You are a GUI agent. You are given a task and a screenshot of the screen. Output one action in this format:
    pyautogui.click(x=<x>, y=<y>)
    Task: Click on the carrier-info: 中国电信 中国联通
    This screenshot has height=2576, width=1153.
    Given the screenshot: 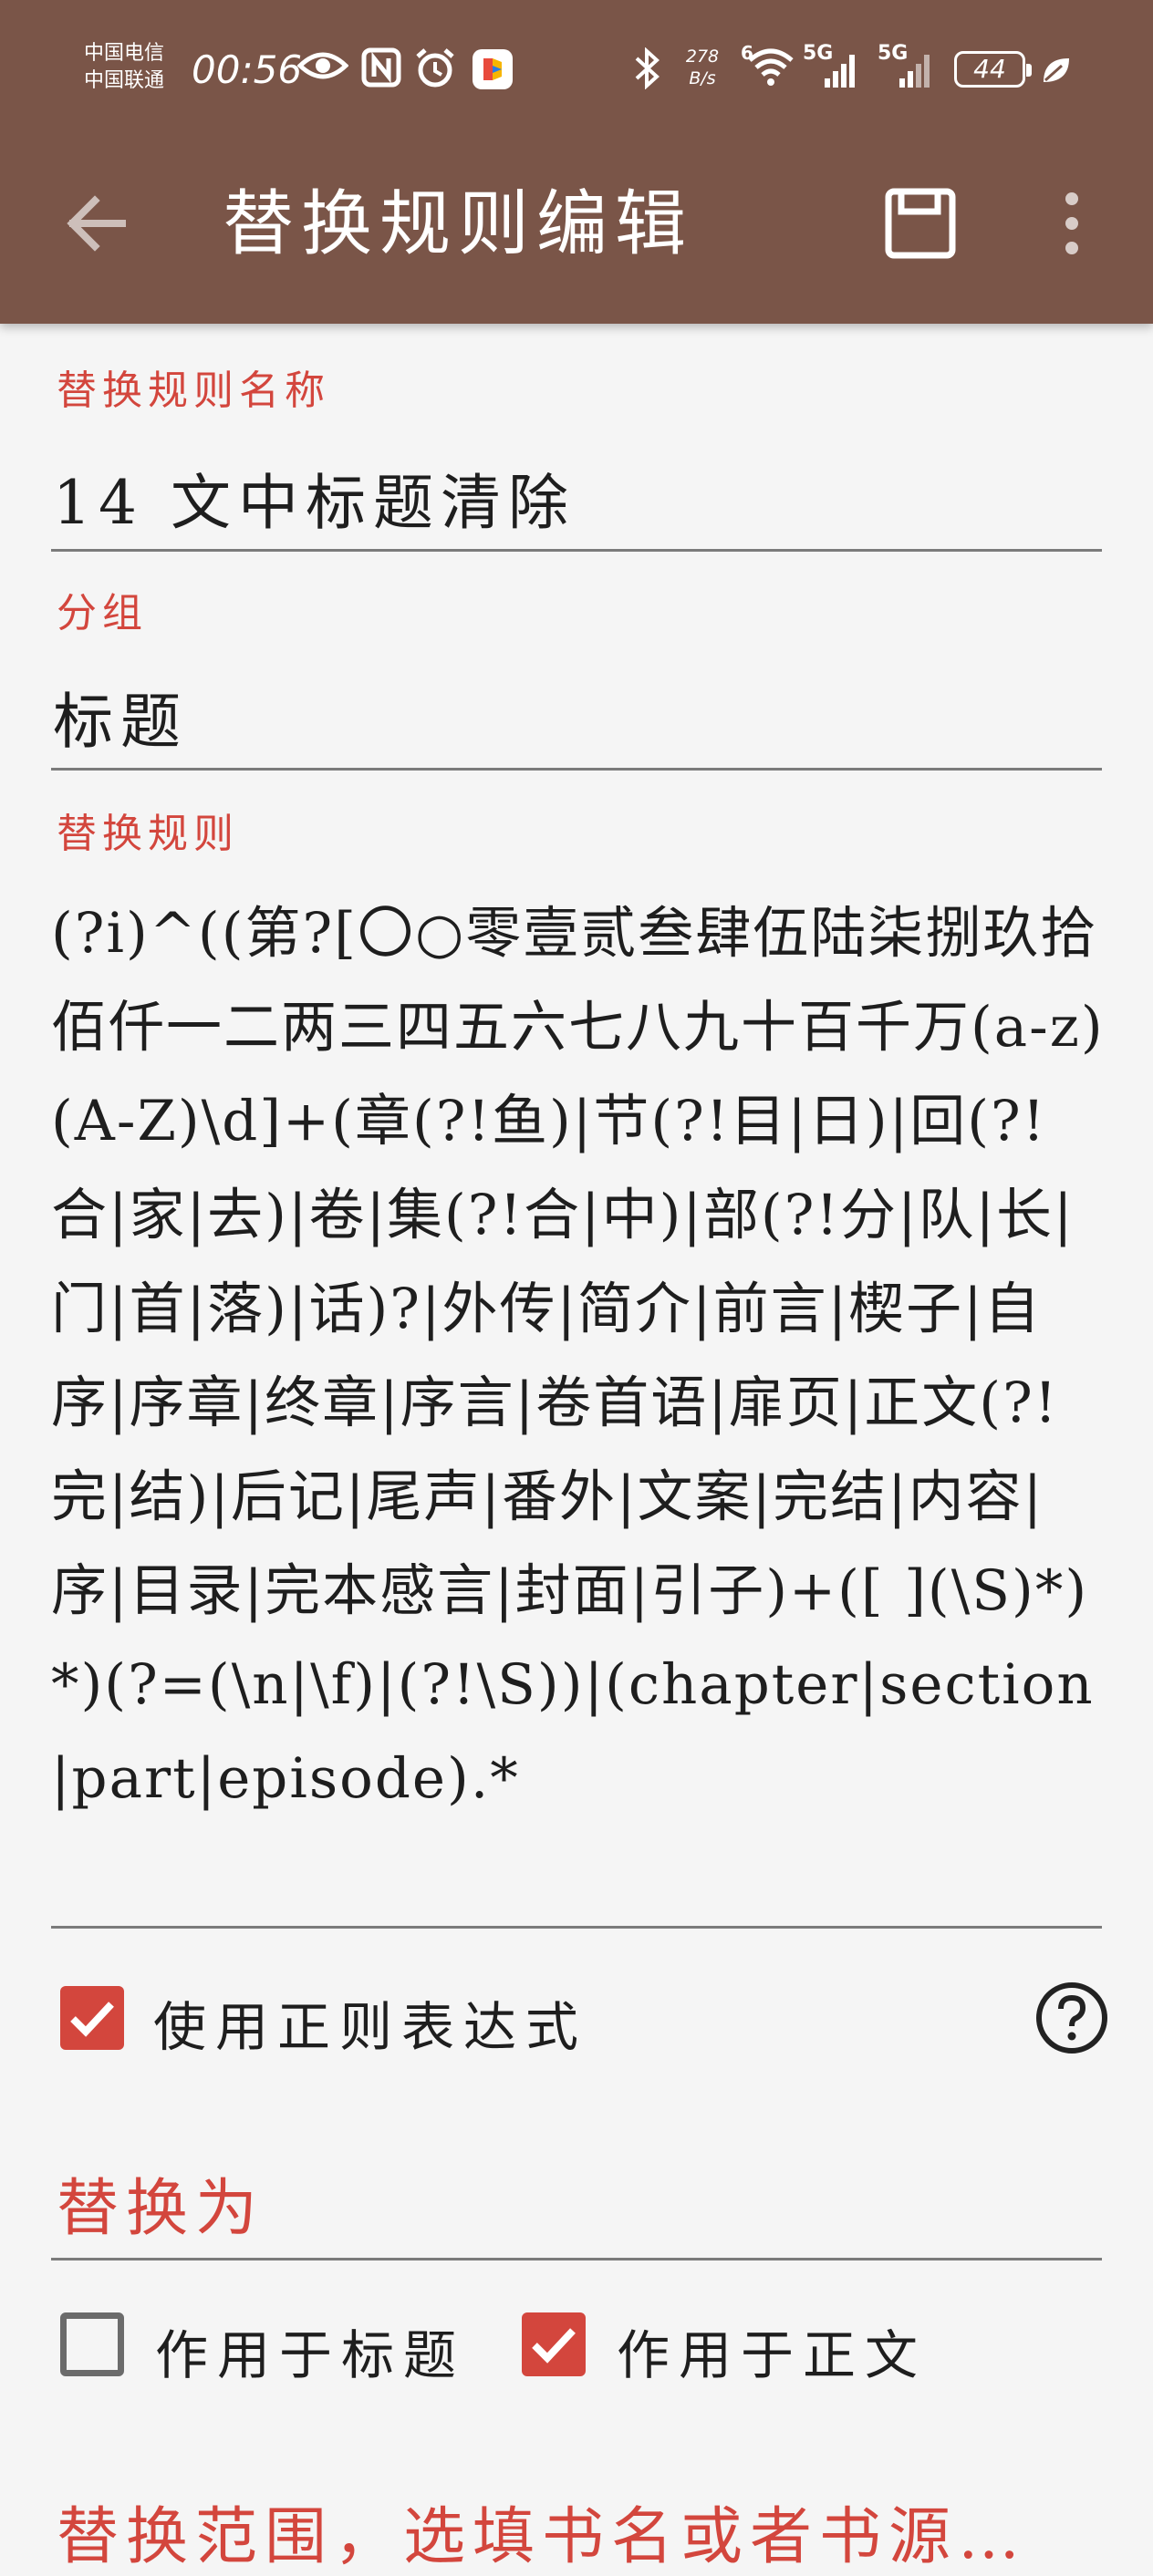 What is the action you would take?
    pyautogui.click(x=138, y=67)
    